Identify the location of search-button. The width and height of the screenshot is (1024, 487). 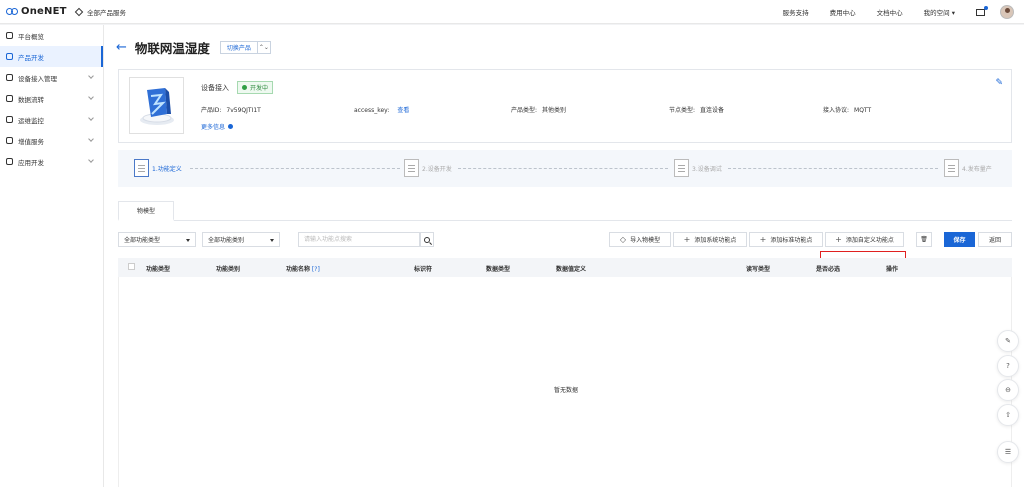
(427, 239).